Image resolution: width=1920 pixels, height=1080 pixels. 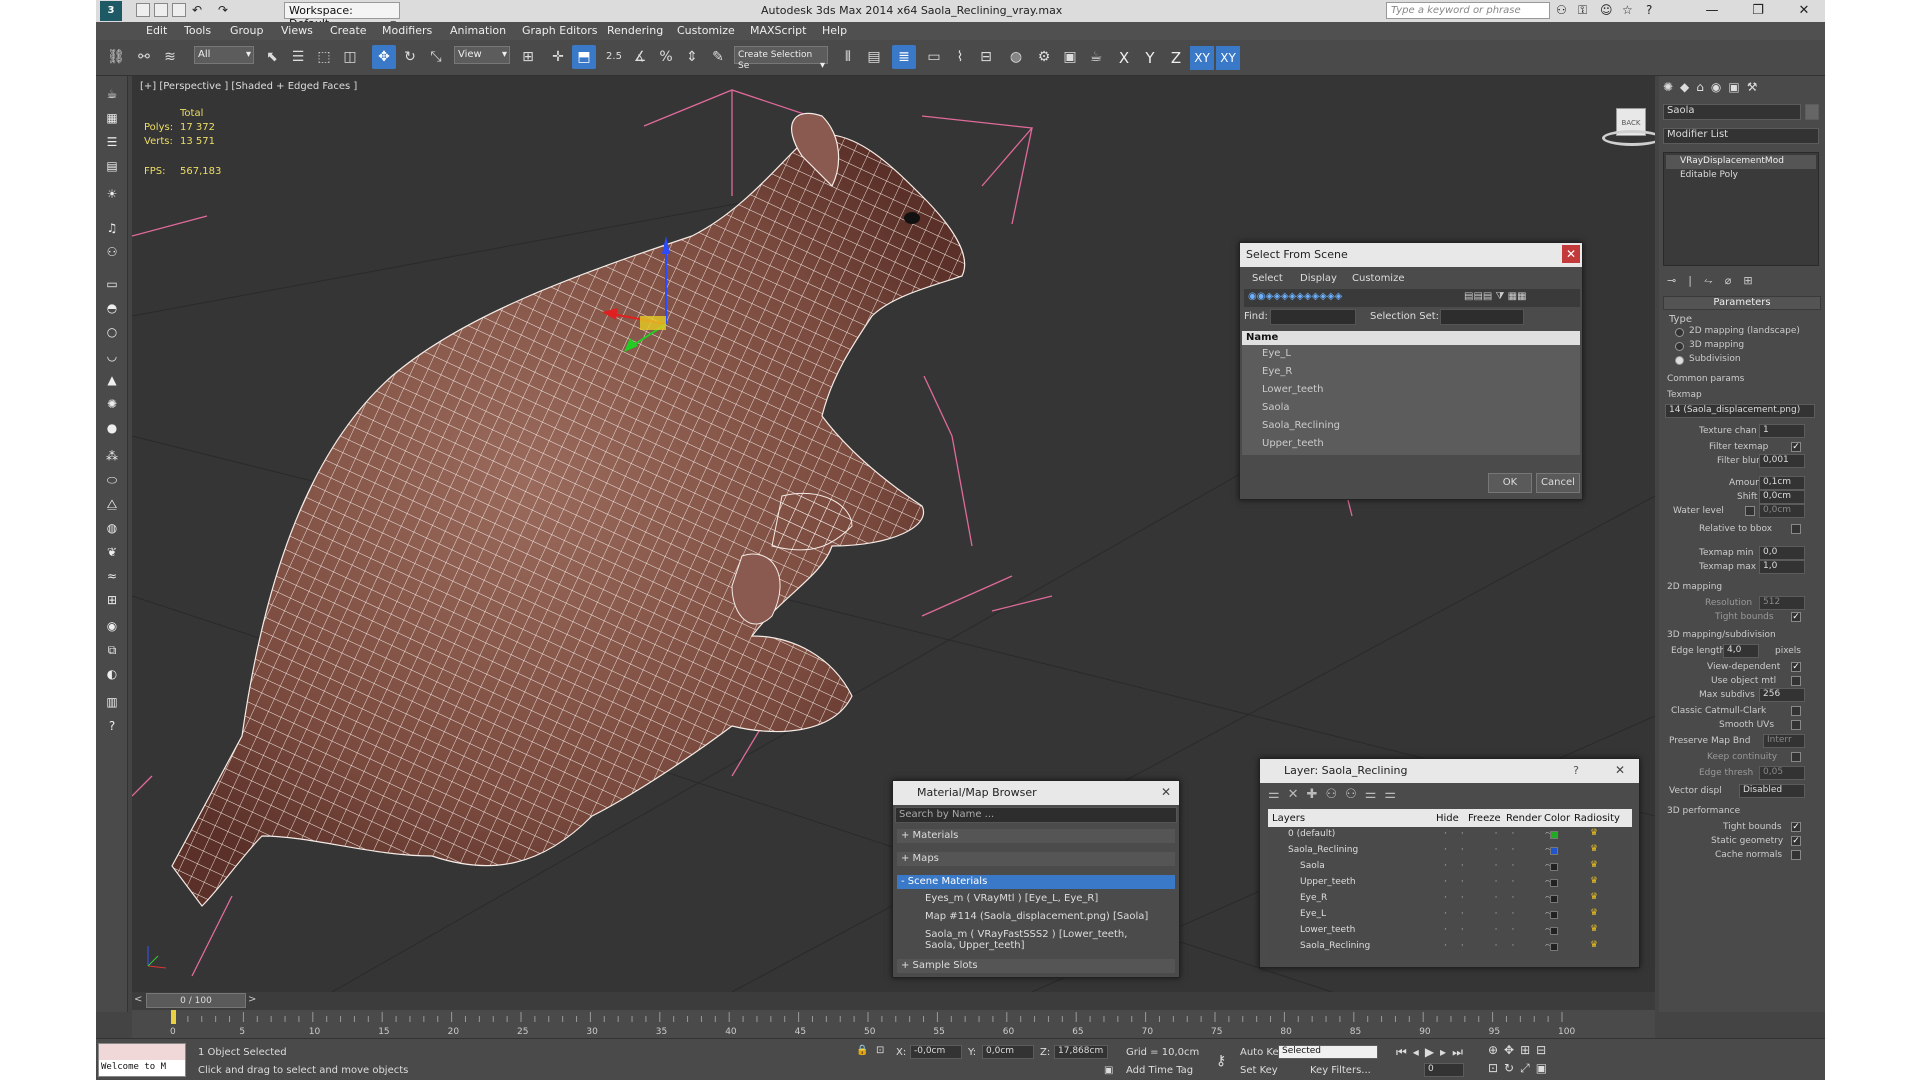 What do you see at coordinates (1159, 1070) in the screenshot?
I see `add-time-tag: Add Time Tag` at bounding box center [1159, 1070].